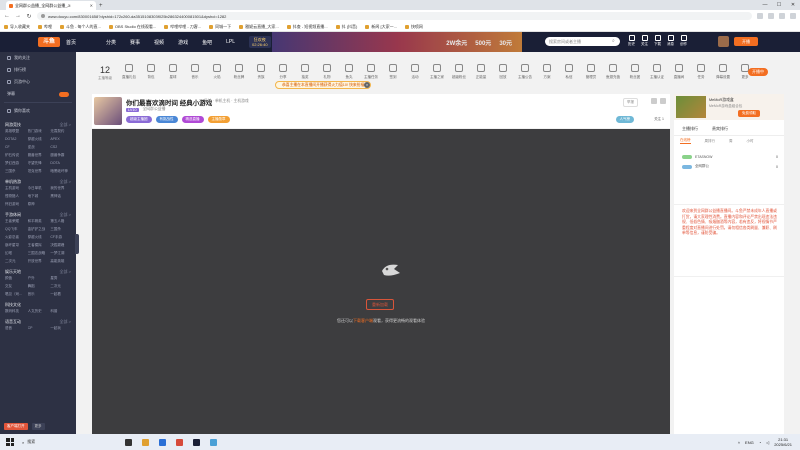 The width and height of the screenshot is (800, 450). What do you see at coordinates (60, 253) in the screenshot?
I see `category-link: 一梦江湖` at bounding box center [60, 253].